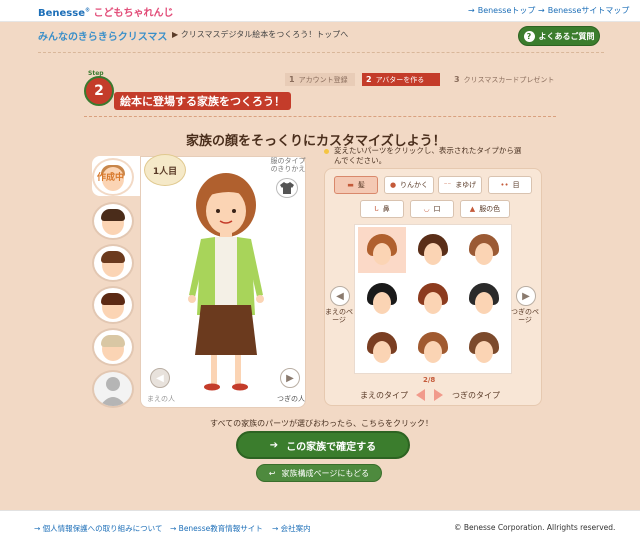 The image size is (640, 542). I want to click on faq-button: ? よくあるご質問, so click(559, 36).